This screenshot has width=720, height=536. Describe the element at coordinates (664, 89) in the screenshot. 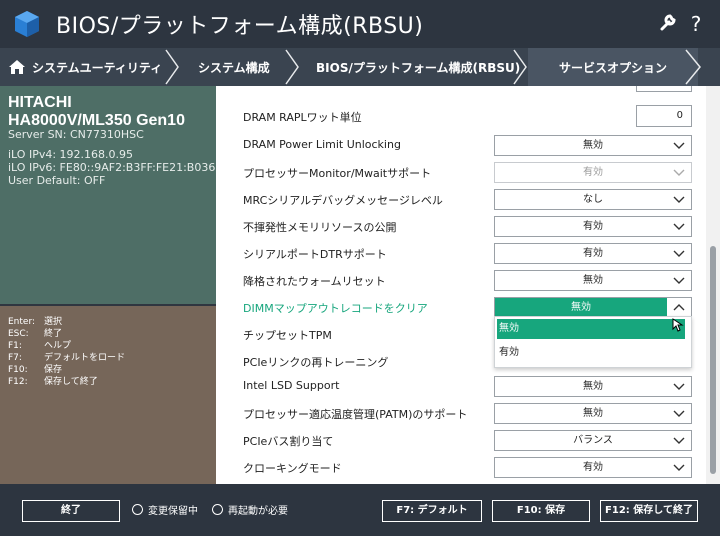

I see `partial-input` at that location.